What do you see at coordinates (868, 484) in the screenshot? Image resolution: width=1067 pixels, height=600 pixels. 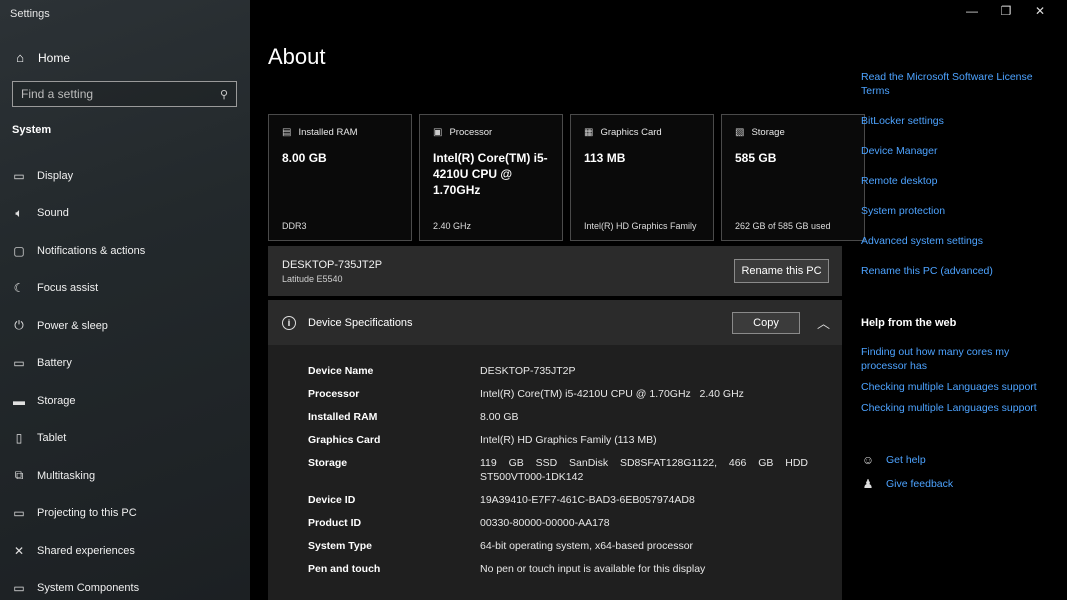 I see `feedback-icon: ♟` at bounding box center [868, 484].